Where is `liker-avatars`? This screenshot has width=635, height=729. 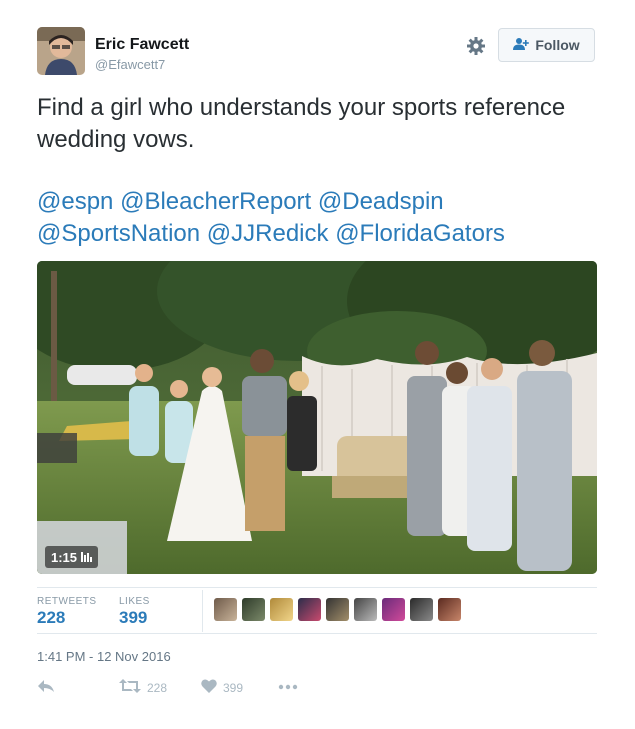
liker-avatars is located at coordinates (337, 609).